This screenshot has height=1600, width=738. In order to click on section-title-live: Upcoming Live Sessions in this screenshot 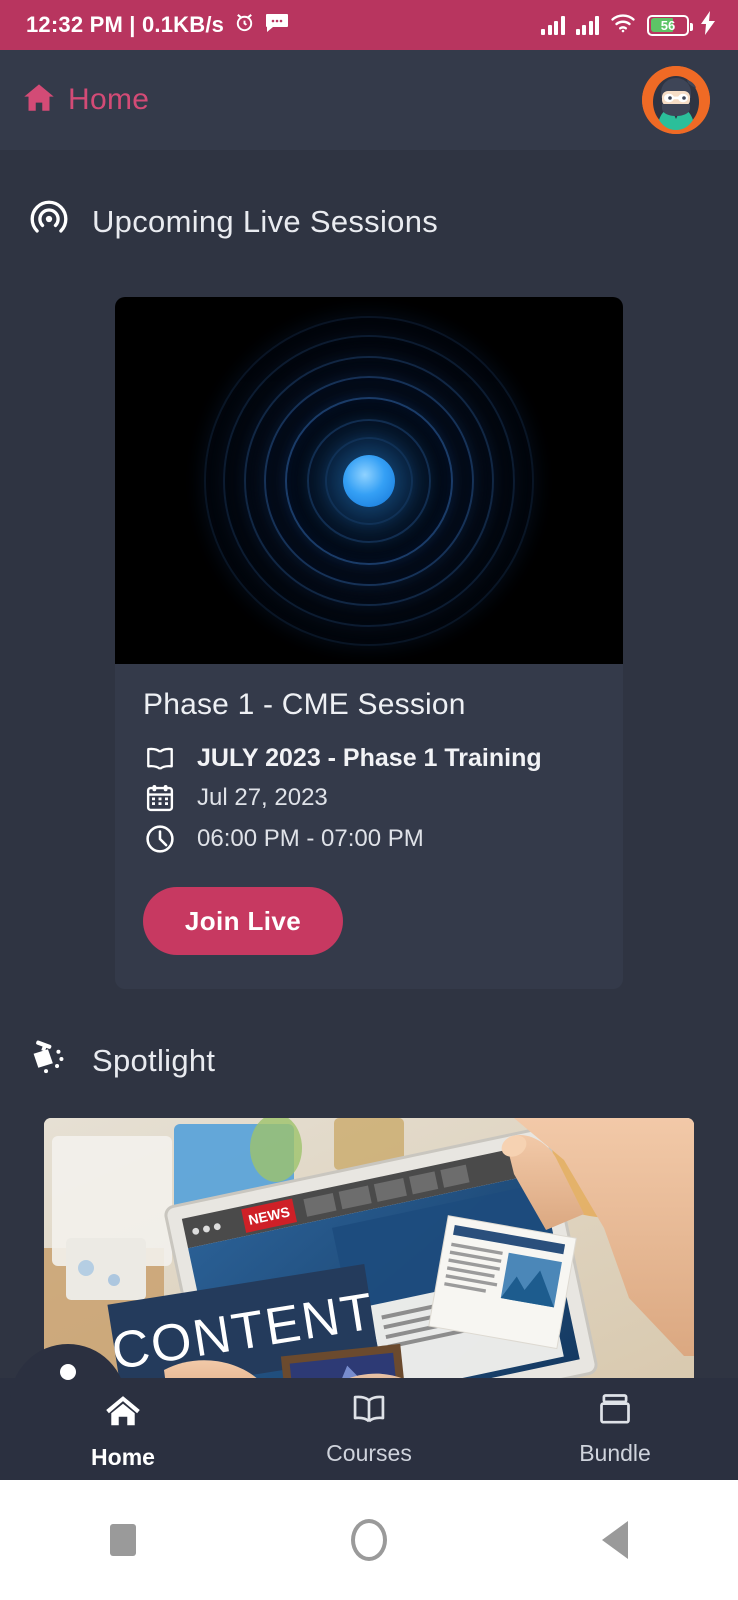, I will do `click(265, 221)`.